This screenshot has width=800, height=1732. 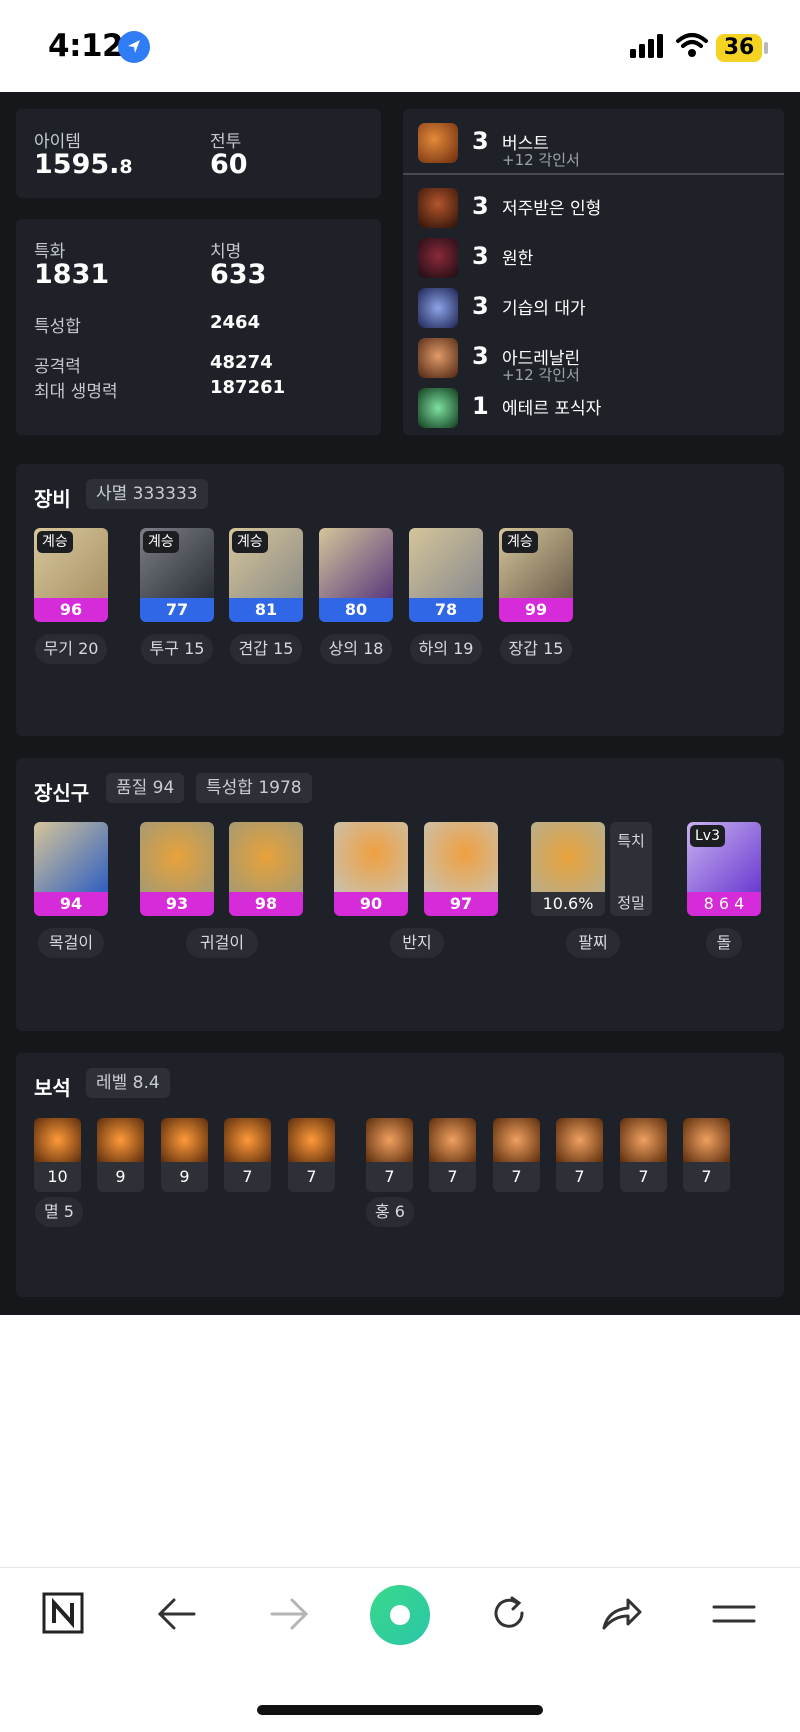 I want to click on succession-tag: 계승, so click(x=55, y=542).